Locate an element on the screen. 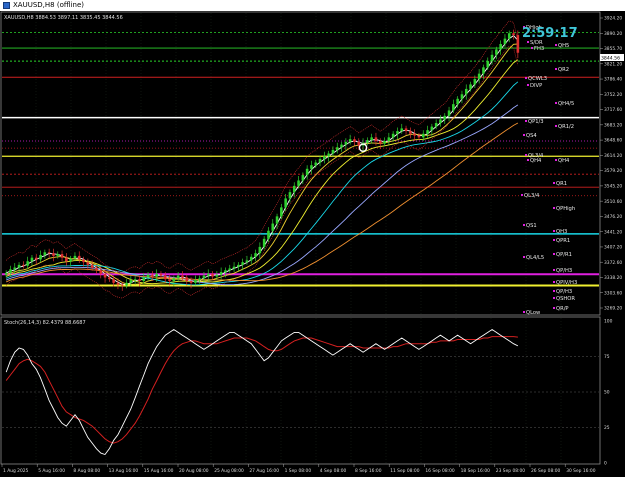 This screenshot has height=477, width=625. window-title: XAUUSD,H8 (offline) is located at coordinates (49, 5).